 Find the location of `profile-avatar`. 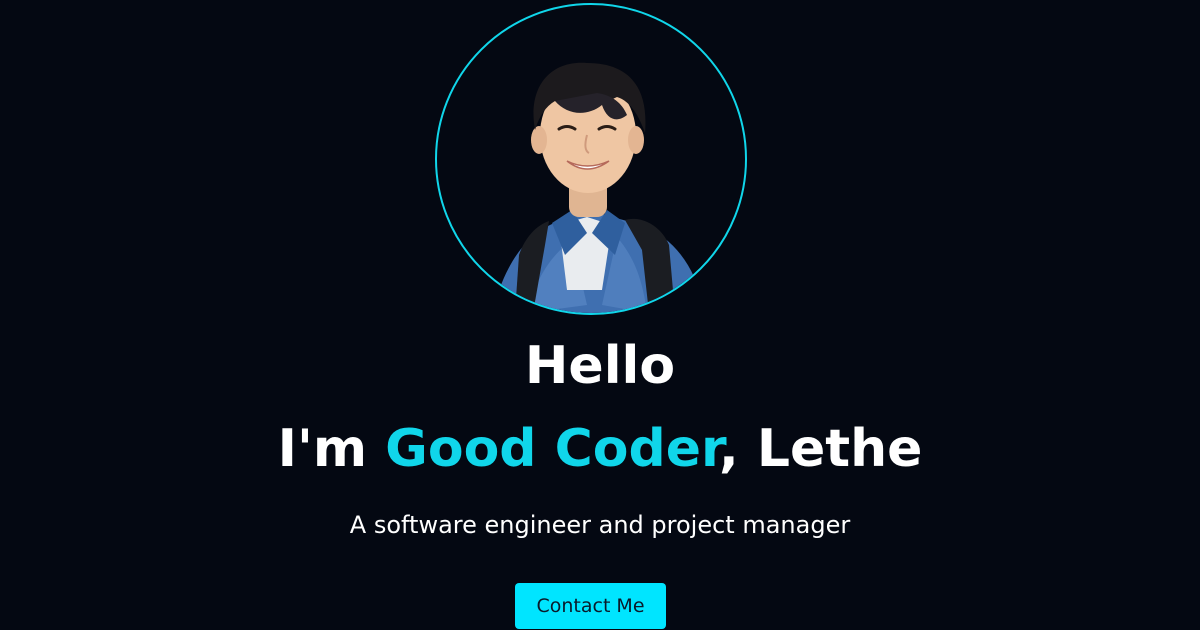

profile-avatar is located at coordinates (591, 159).